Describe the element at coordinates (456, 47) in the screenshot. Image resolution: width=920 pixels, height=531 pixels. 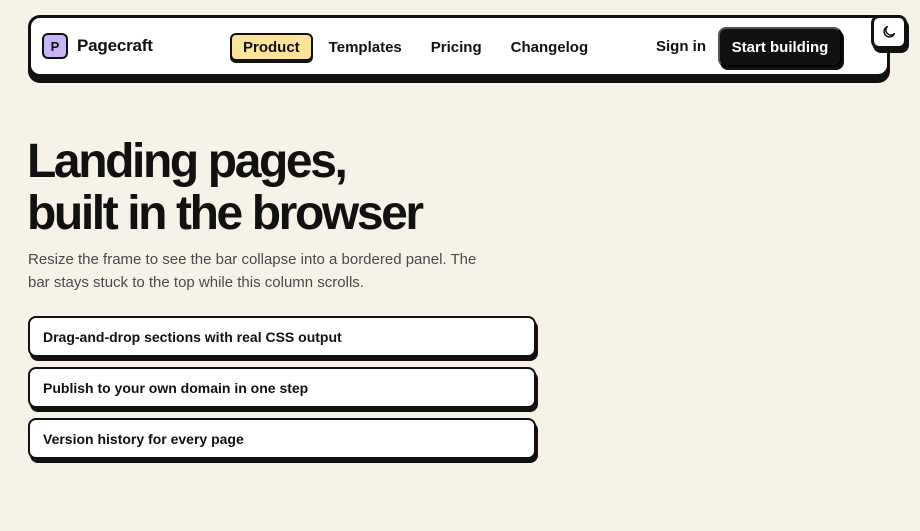
I see `nav-link-pricing: Pricing` at that location.